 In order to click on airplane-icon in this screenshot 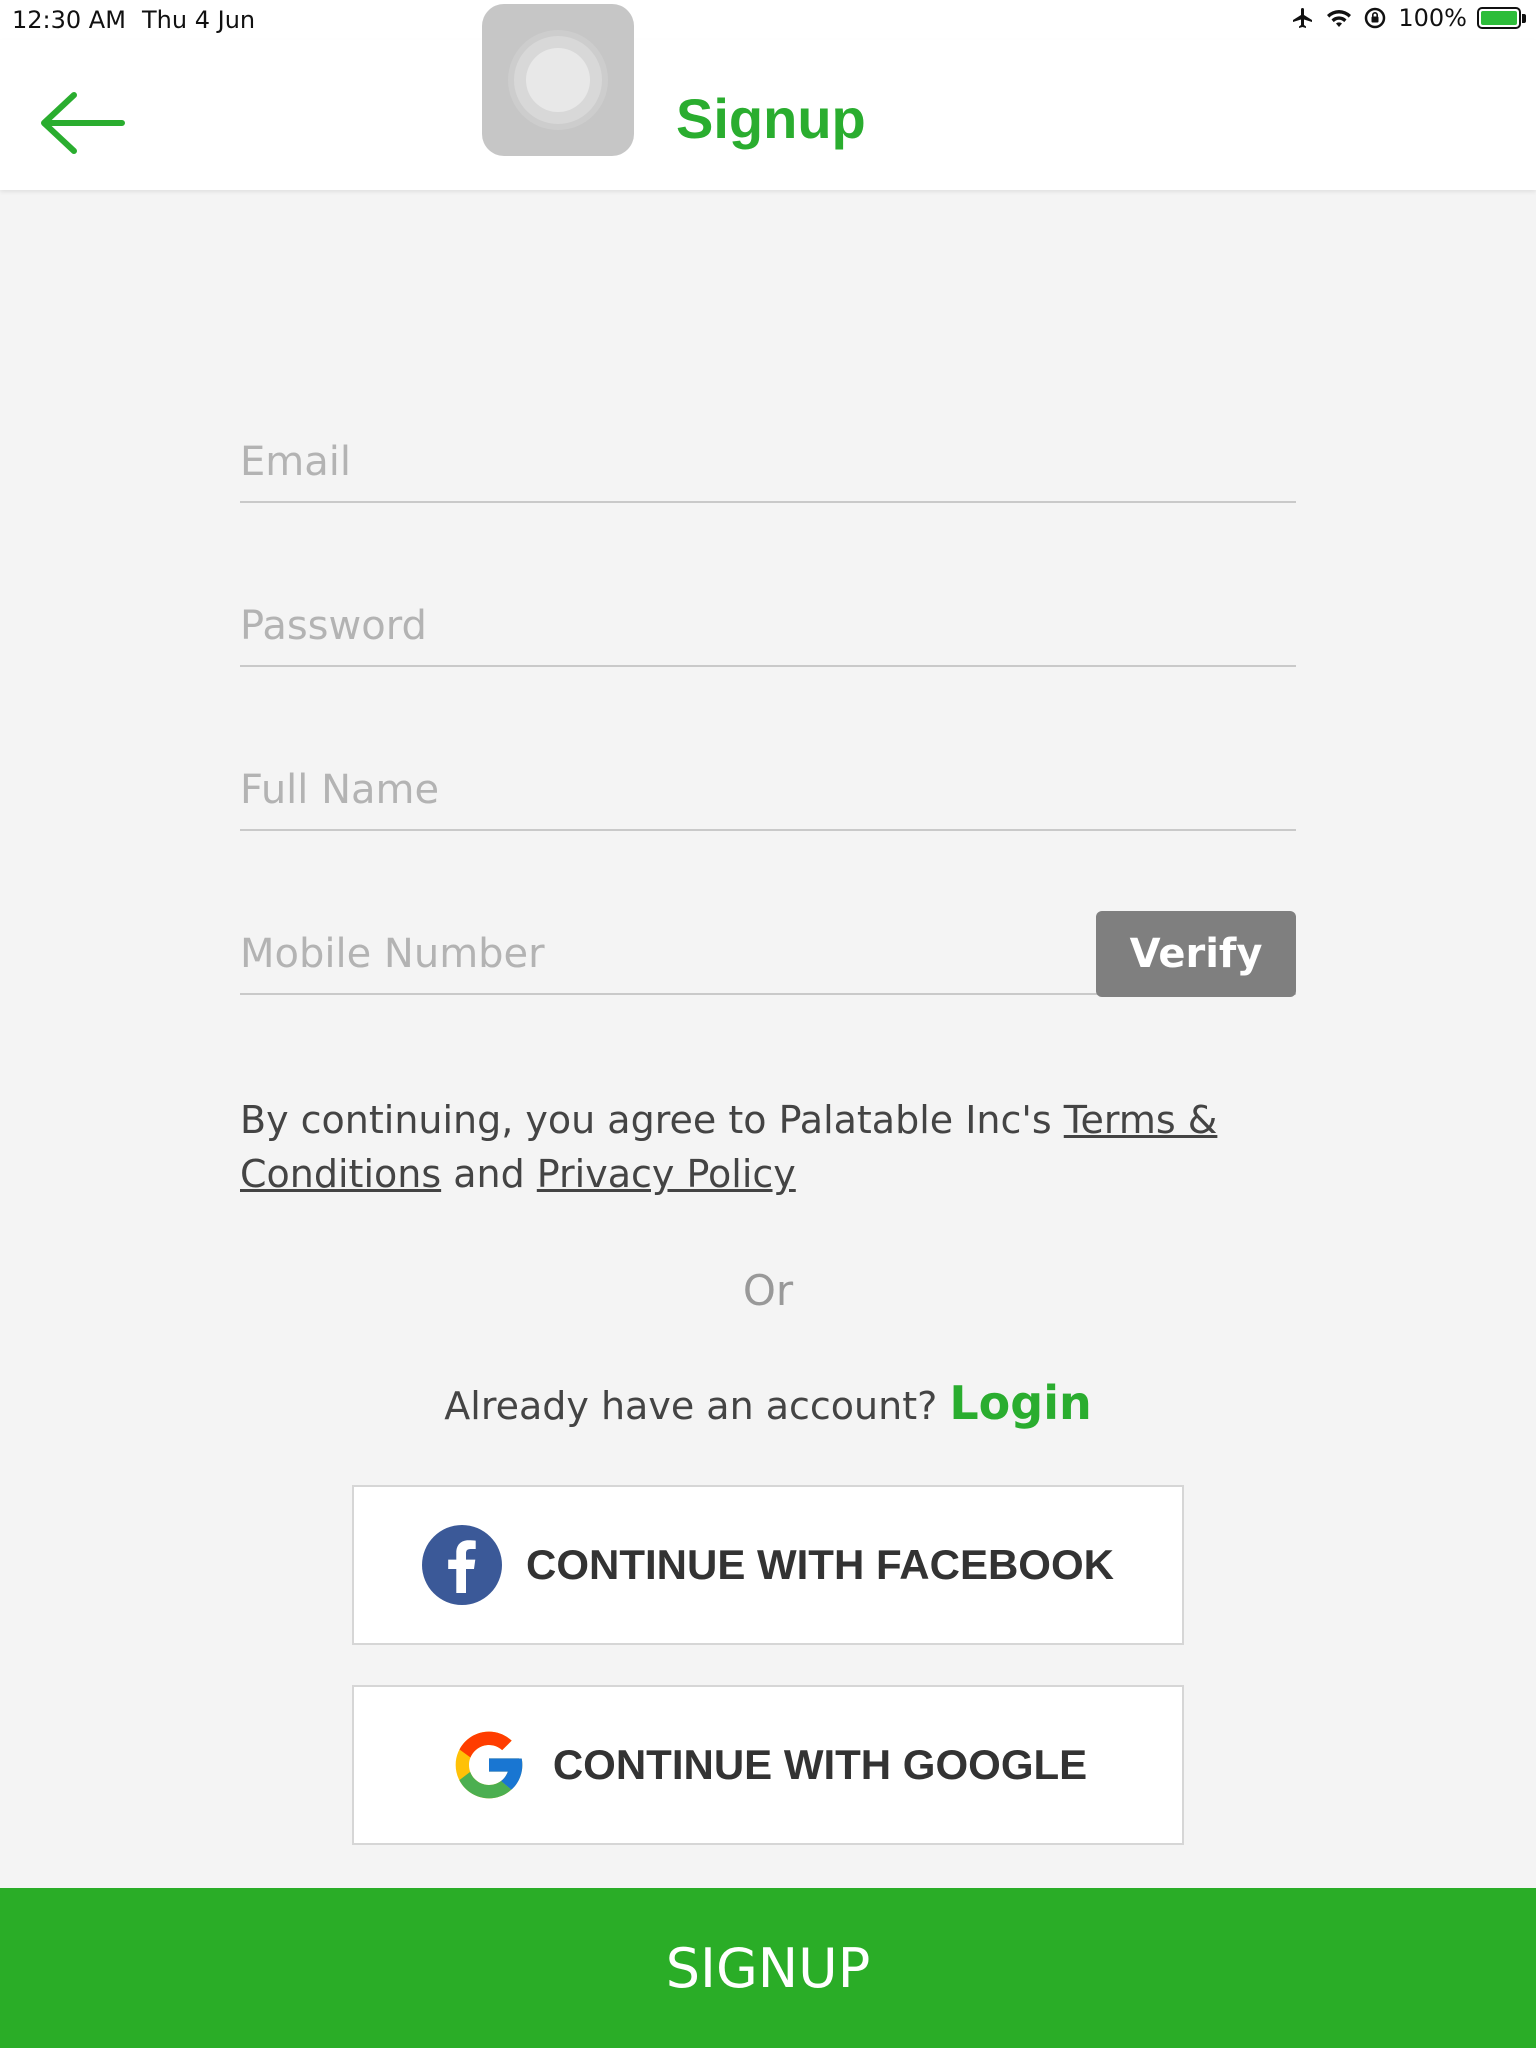, I will do `click(1303, 18)`.